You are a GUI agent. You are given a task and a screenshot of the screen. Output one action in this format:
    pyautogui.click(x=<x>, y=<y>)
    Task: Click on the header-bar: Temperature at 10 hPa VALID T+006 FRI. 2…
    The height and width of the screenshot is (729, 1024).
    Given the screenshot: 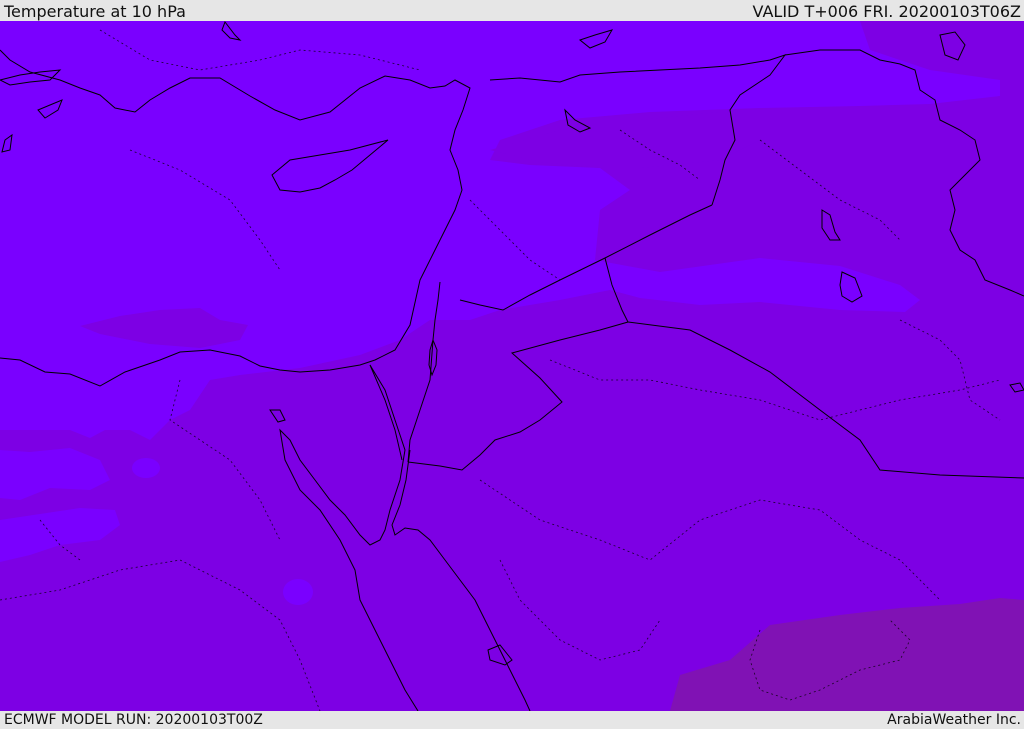 What is the action you would take?
    pyautogui.click(x=512, y=10)
    